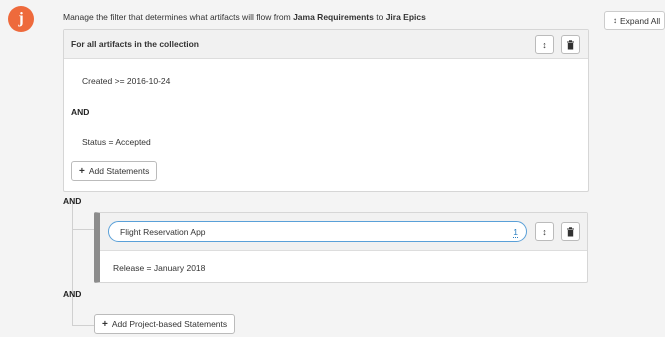 The height and width of the screenshot is (337, 665). What do you see at coordinates (21, 19) in the screenshot?
I see `jama-logo-icon: j` at bounding box center [21, 19].